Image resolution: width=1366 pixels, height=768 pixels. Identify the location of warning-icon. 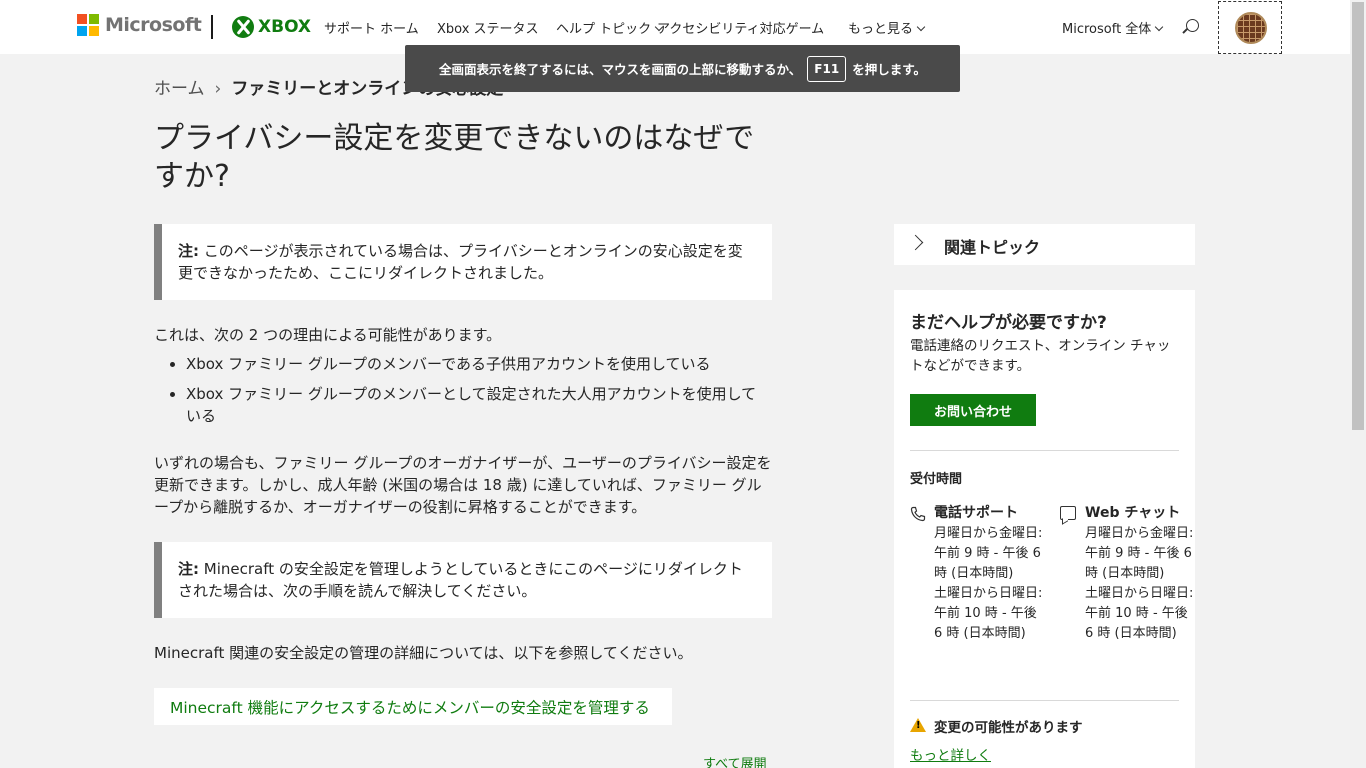
(918, 725).